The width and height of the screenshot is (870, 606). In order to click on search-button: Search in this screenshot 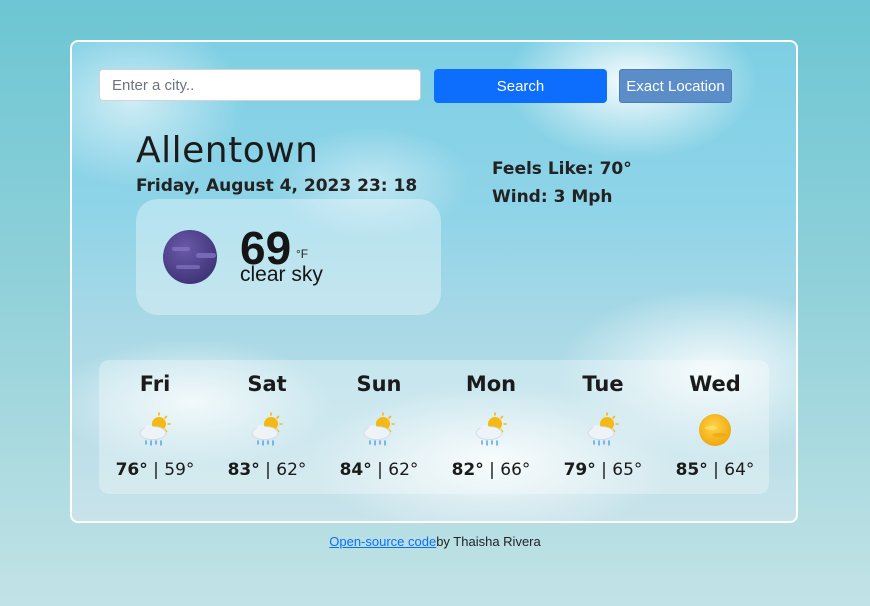, I will do `click(520, 86)`.